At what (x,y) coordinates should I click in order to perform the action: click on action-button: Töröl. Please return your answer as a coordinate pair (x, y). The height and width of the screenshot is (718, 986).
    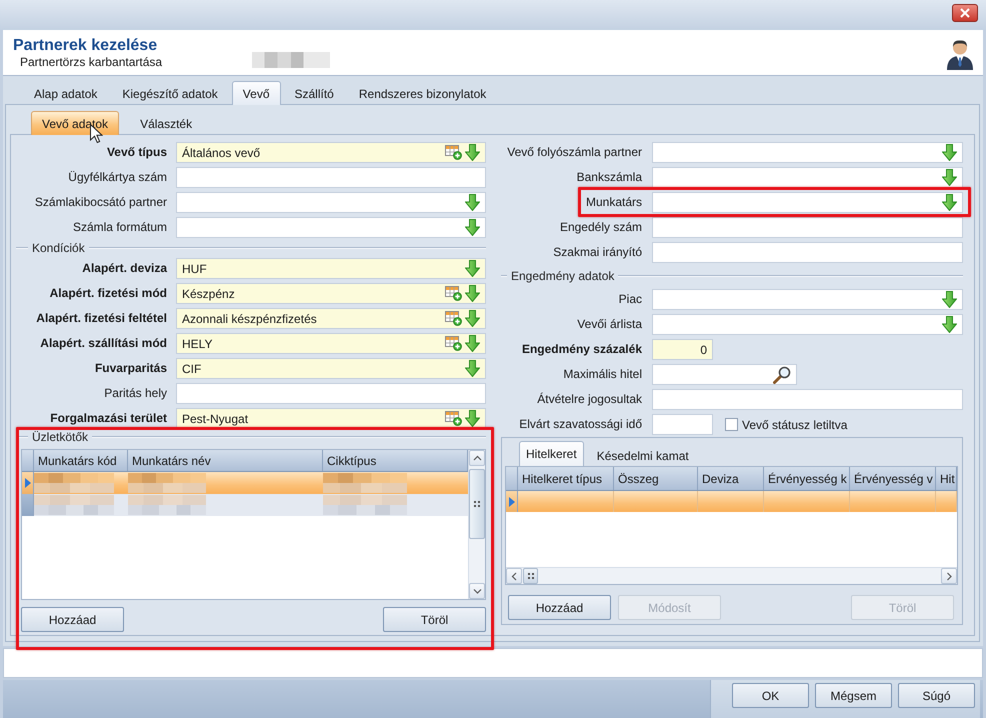
    Looking at the image, I should click on (434, 619).